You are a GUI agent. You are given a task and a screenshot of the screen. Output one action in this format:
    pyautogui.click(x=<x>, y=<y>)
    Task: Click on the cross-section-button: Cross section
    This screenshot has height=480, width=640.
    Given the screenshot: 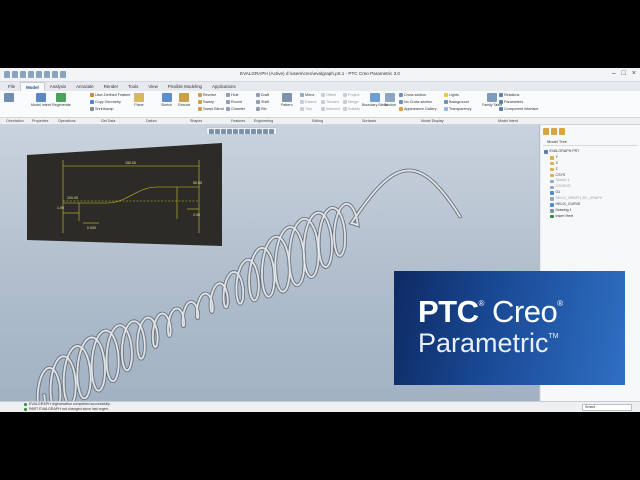 What is the action you would take?
    pyautogui.click(x=412, y=95)
    